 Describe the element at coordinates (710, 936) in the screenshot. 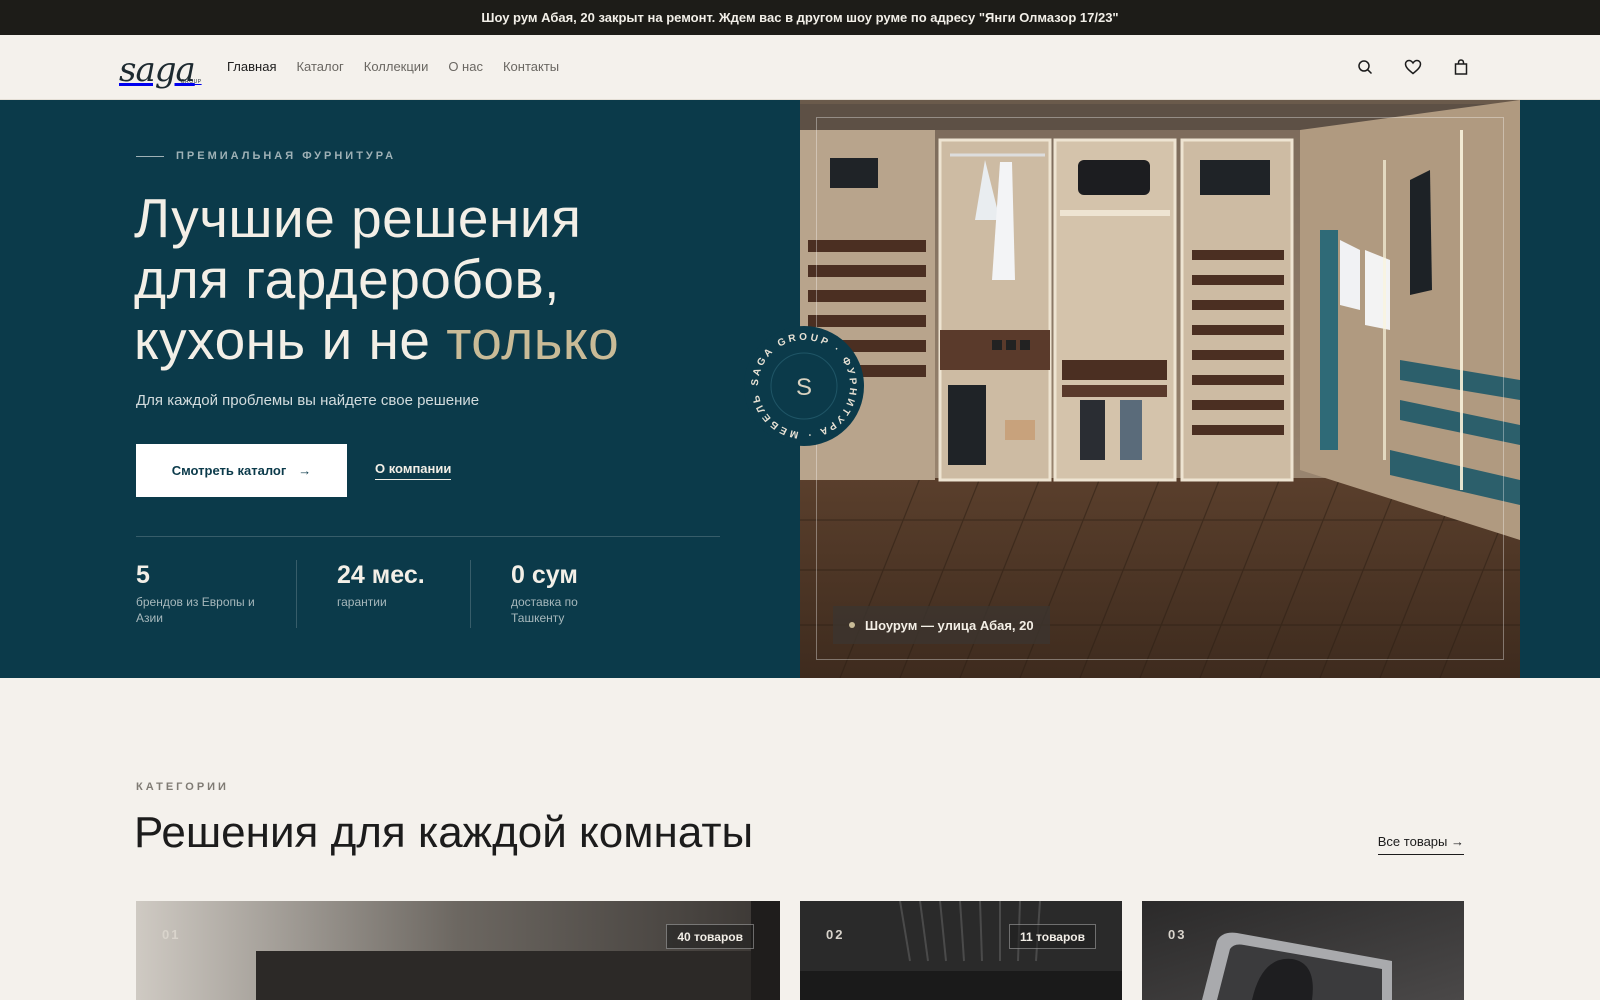

I see `category-count-badge: 40 товаров` at that location.